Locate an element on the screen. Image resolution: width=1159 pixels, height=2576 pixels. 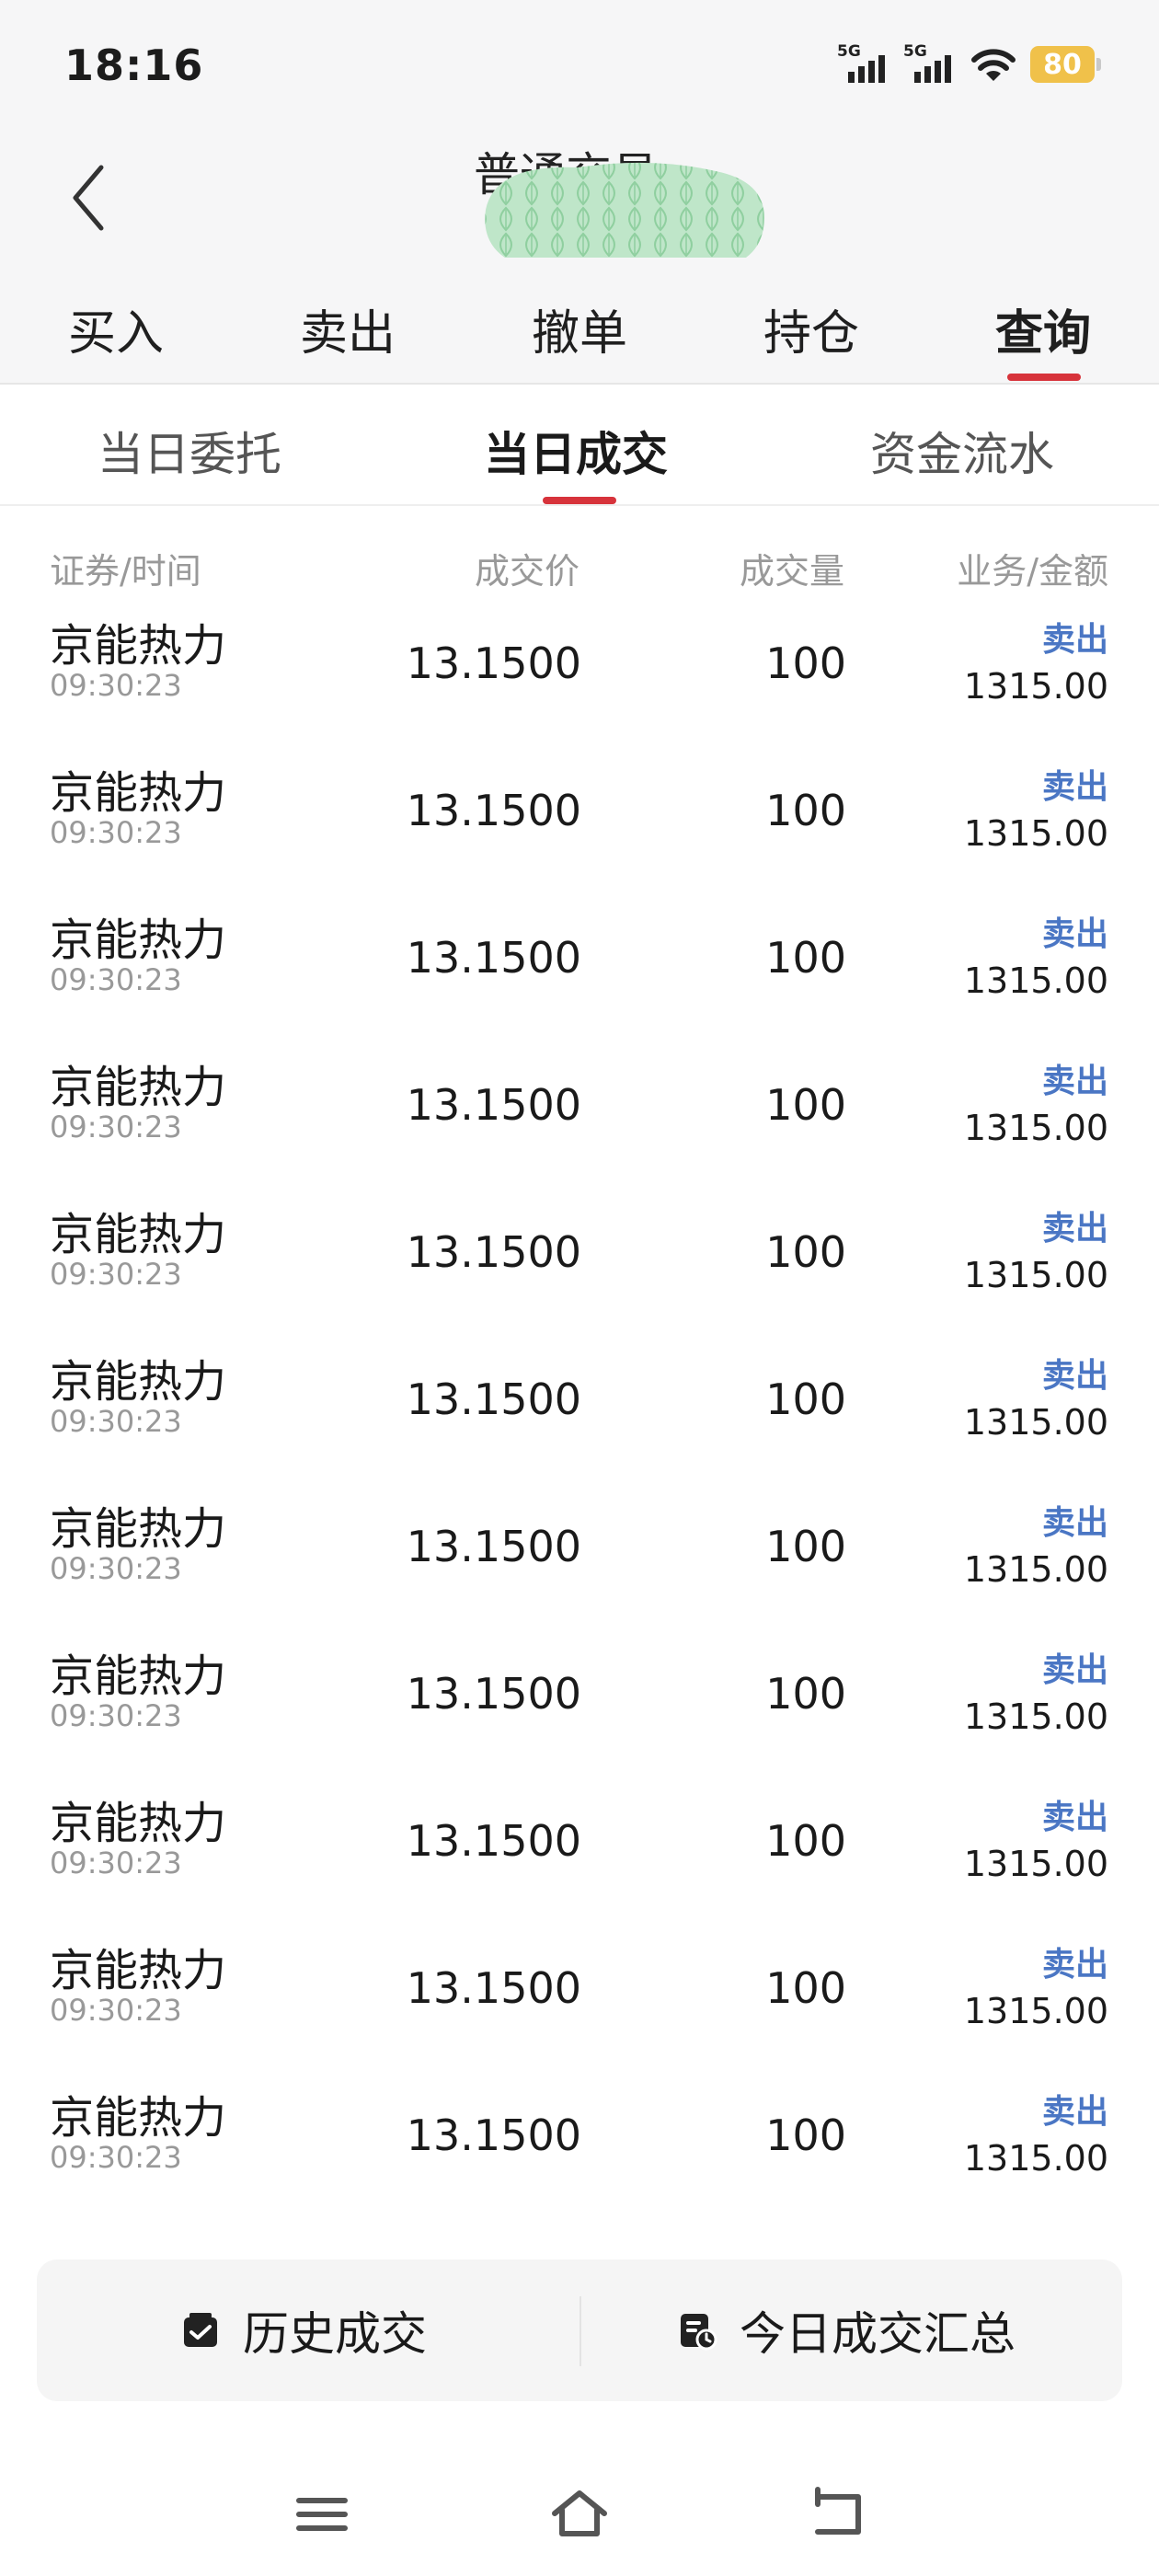
header-price: 成交价 is located at coordinates (527, 571).